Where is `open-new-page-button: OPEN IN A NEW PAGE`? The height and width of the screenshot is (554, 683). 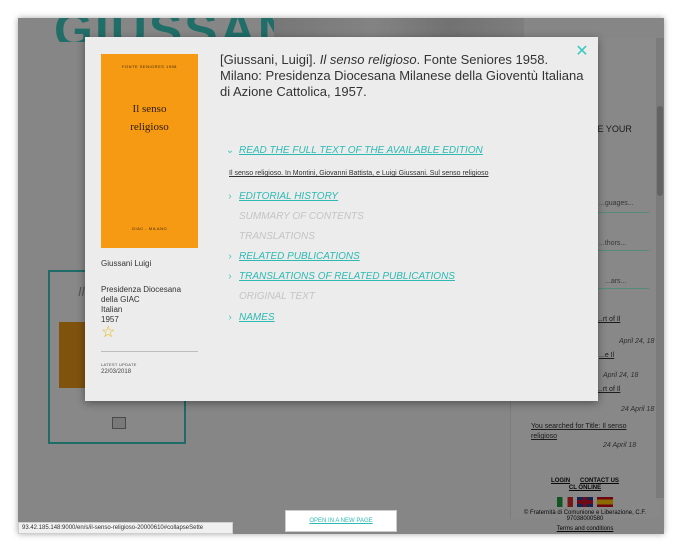
open-new-page-button: OPEN IN A NEW PAGE is located at coordinates (341, 521).